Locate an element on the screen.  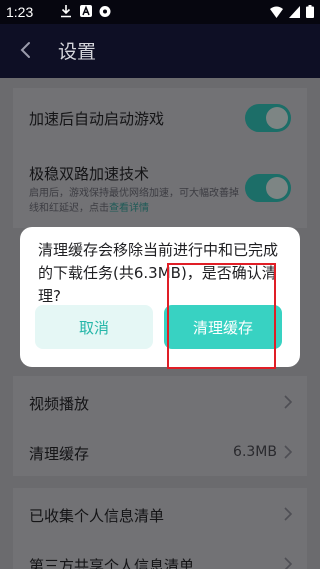
dual-channel-toggle is located at coordinates (268, 188).